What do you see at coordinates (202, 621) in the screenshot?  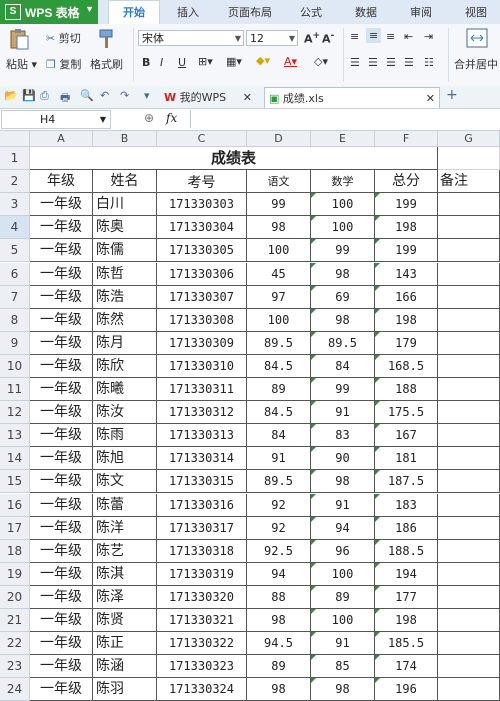 I see `table-cell: 171330321` at bounding box center [202, 621].